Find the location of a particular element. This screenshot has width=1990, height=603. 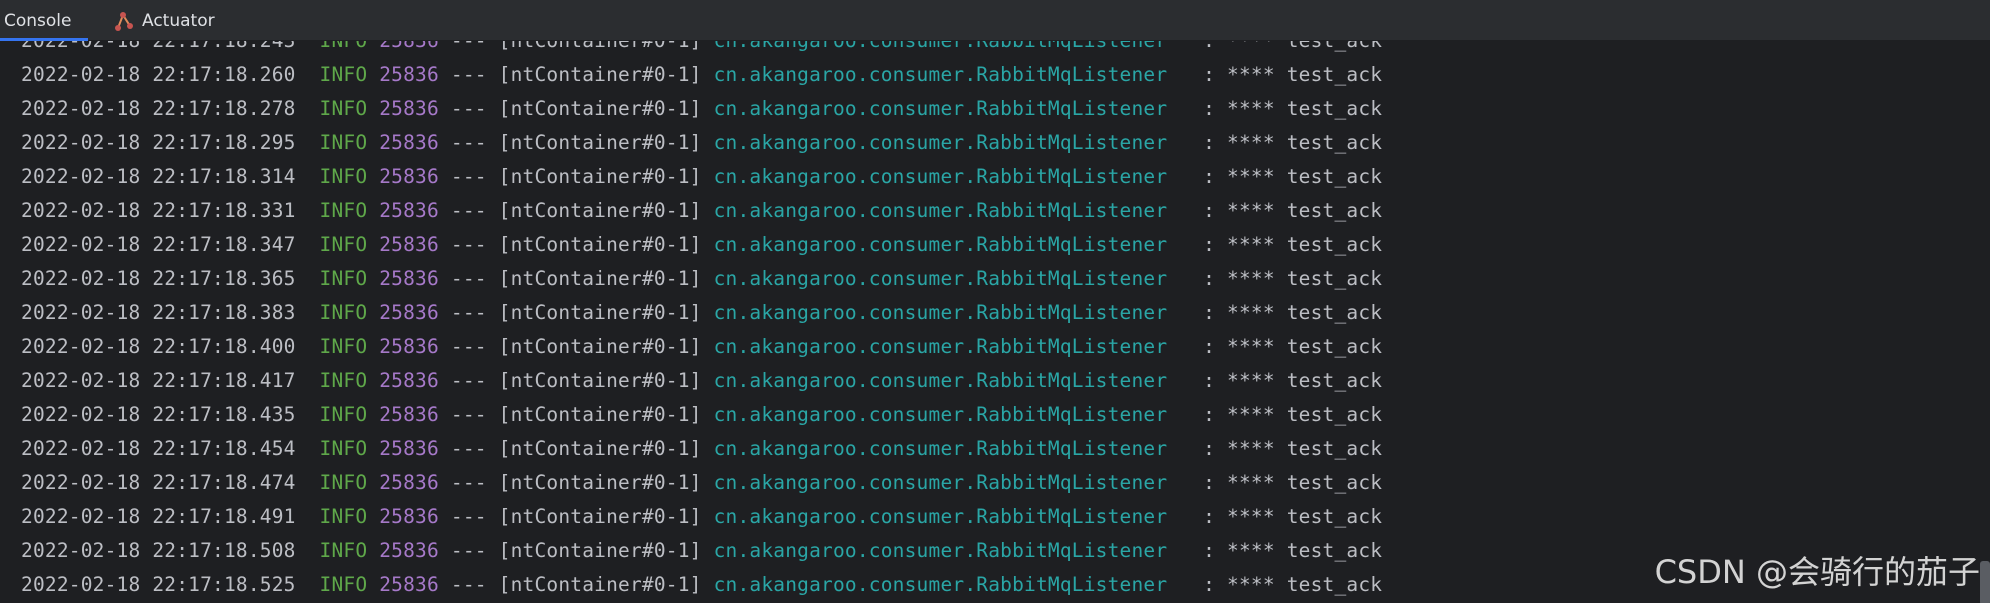

log-timestamp: 2022-02-18 22:17:18.400 is located at coordinates (158, 346).